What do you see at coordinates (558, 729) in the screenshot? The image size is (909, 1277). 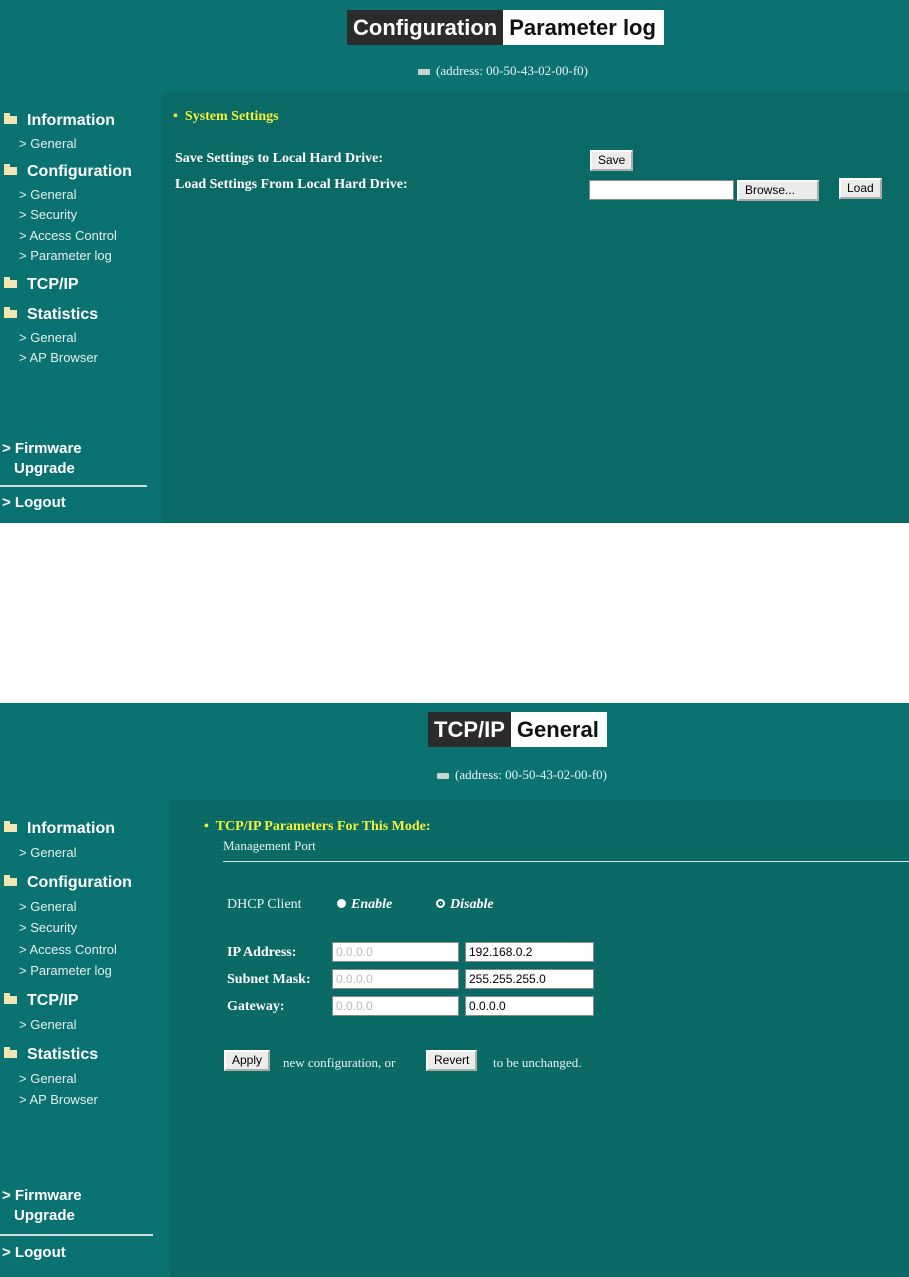 I see `page-title-page: General` at bounding box center [558, 729].